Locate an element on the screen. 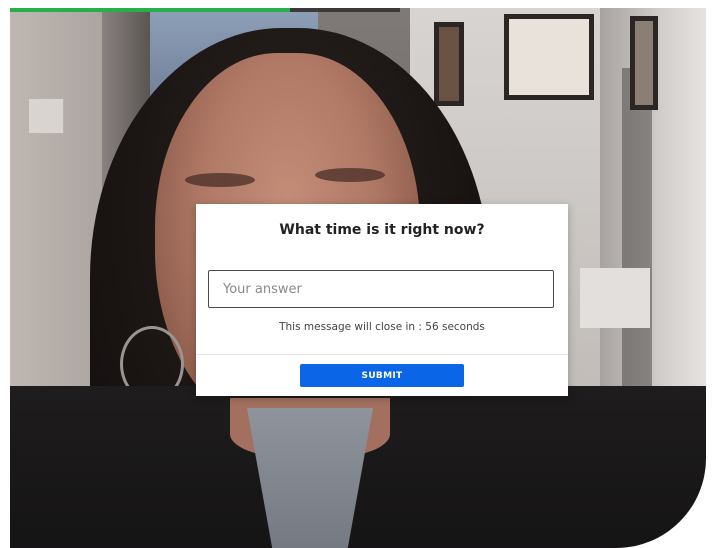 The width and height of the screenshot is (715, 548). dialog-title: What time is it right now? is located at coordinates (382, 230).